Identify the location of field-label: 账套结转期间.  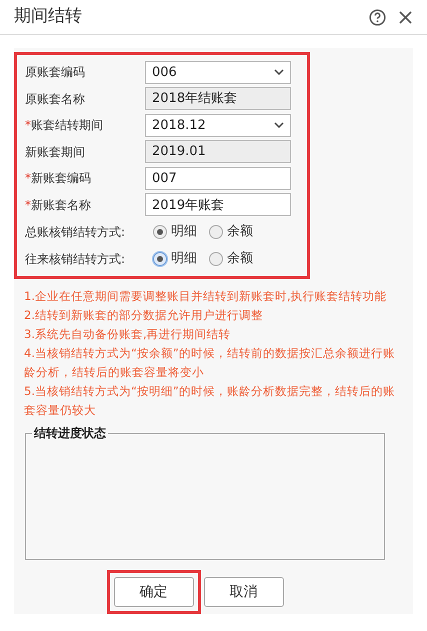
(67, 125).